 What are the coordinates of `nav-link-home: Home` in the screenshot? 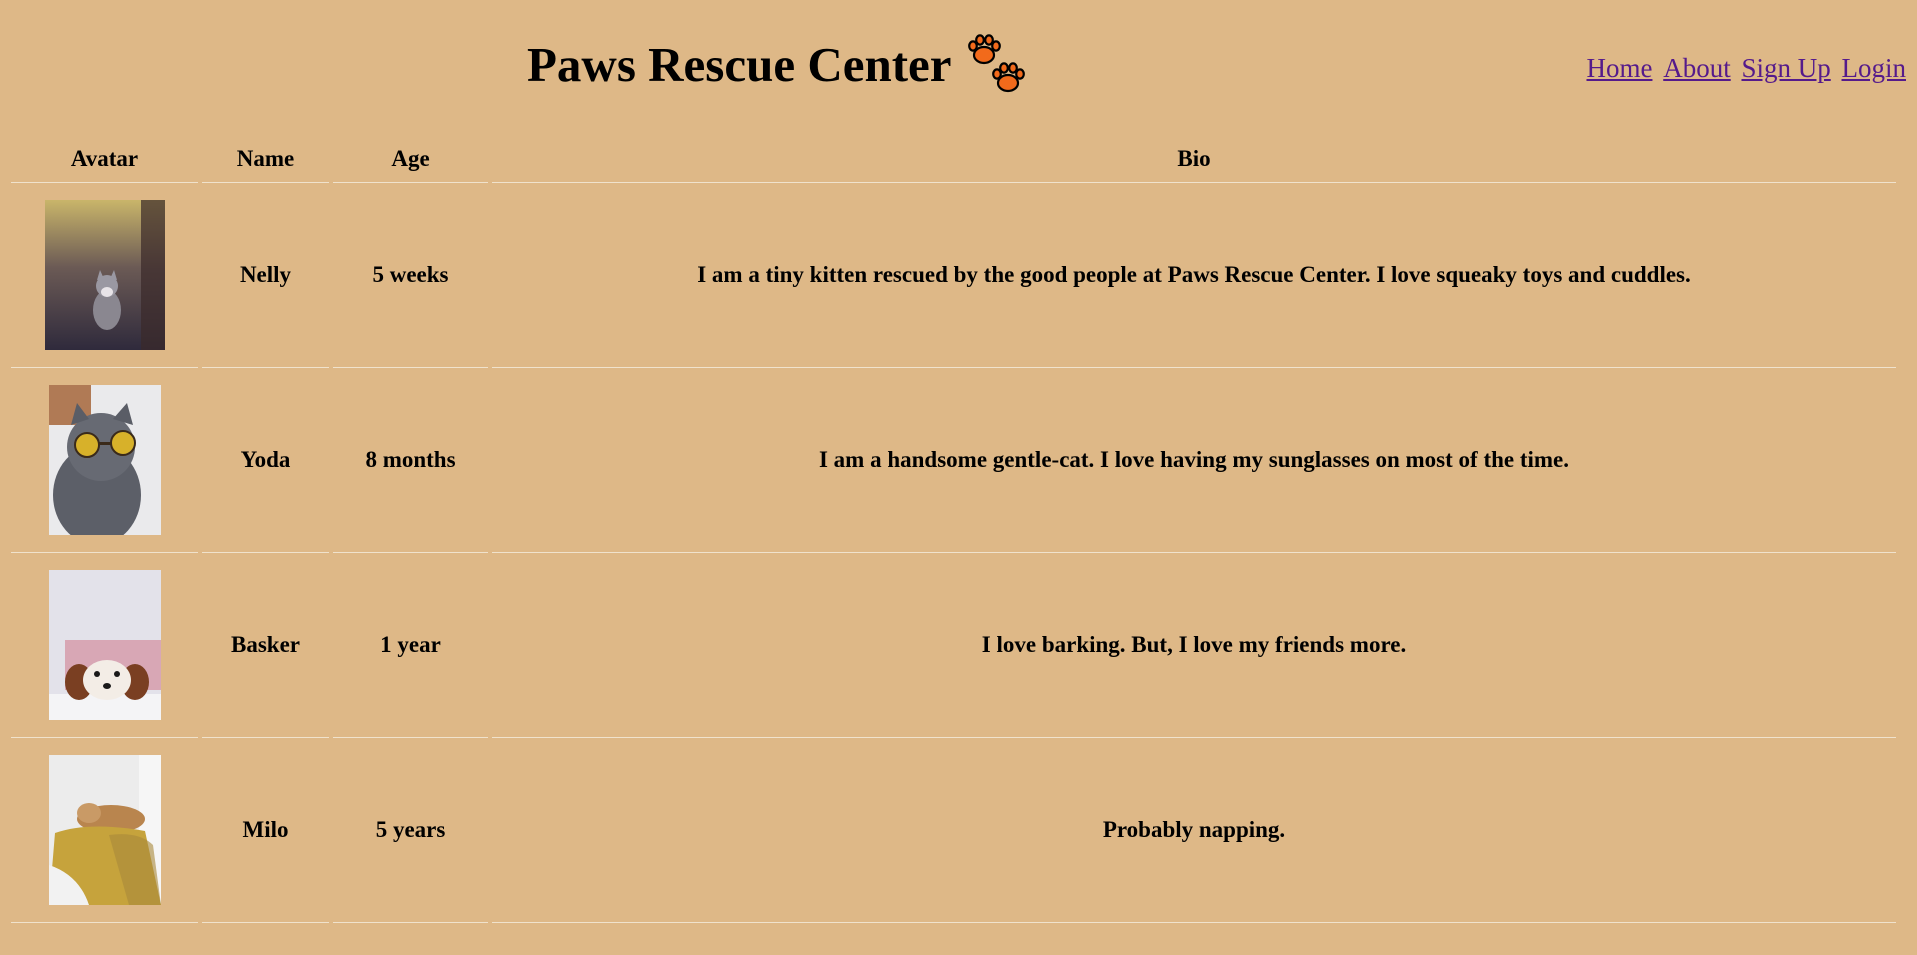 It's located at (1619, 68).